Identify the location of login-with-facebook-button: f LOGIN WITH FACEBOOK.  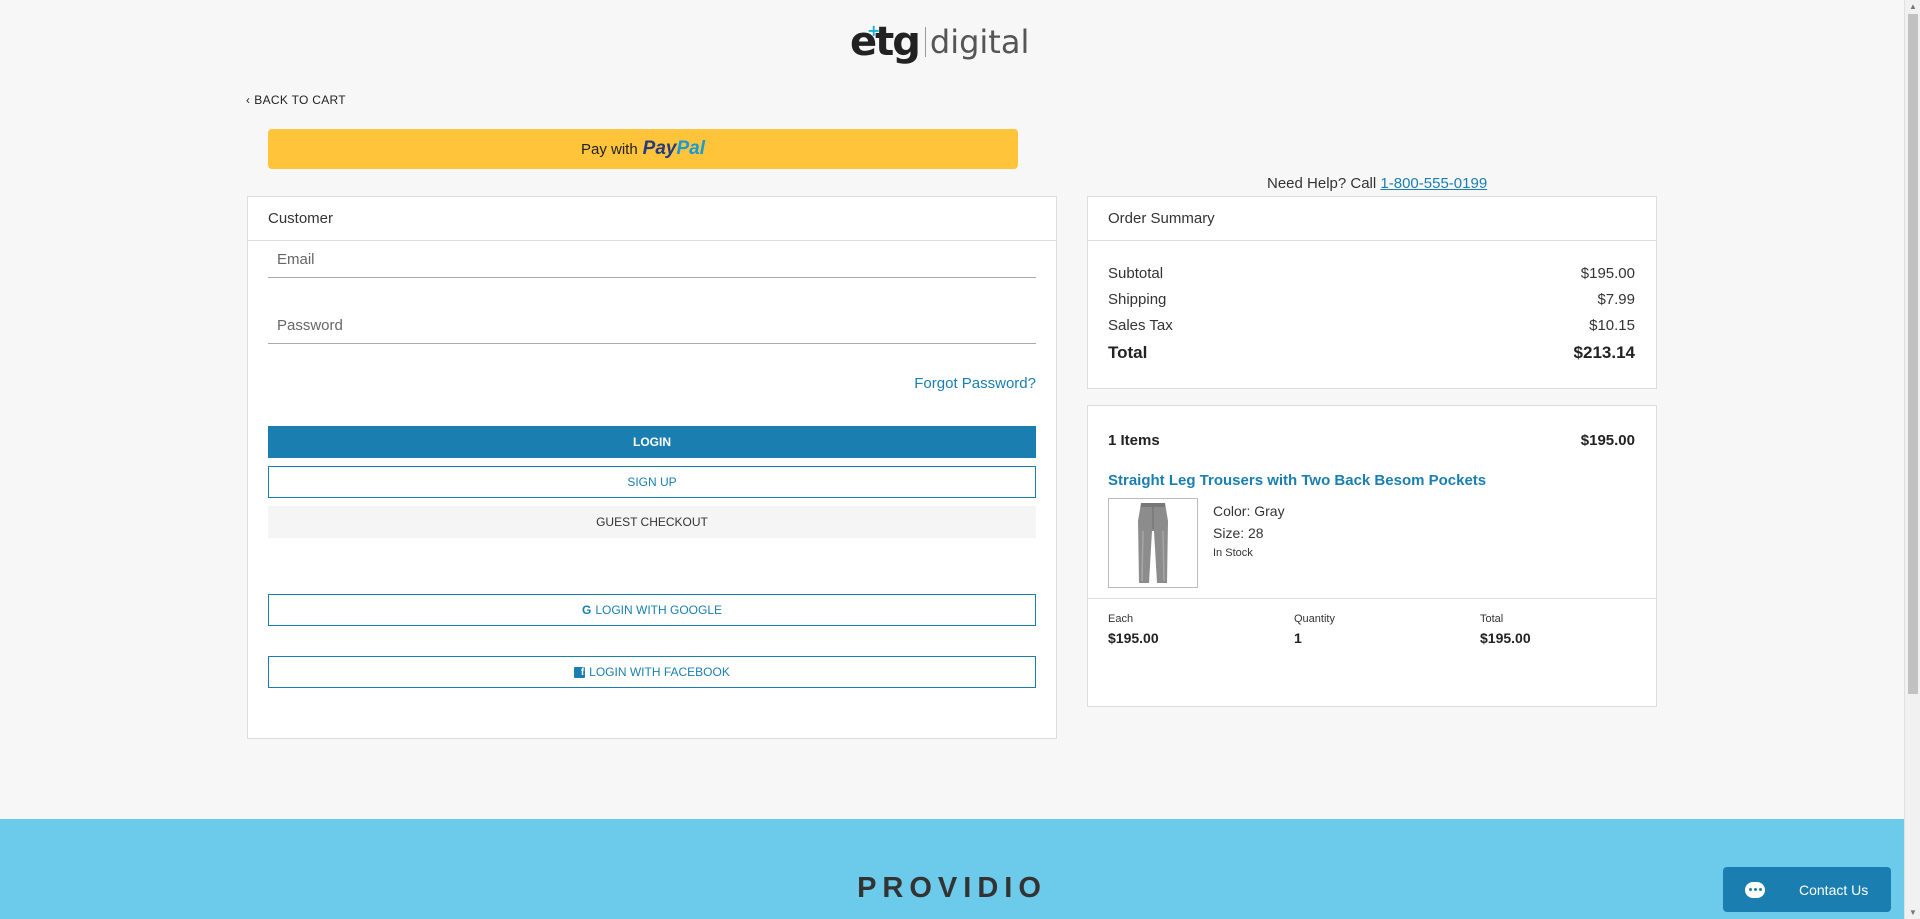
(652, 672).